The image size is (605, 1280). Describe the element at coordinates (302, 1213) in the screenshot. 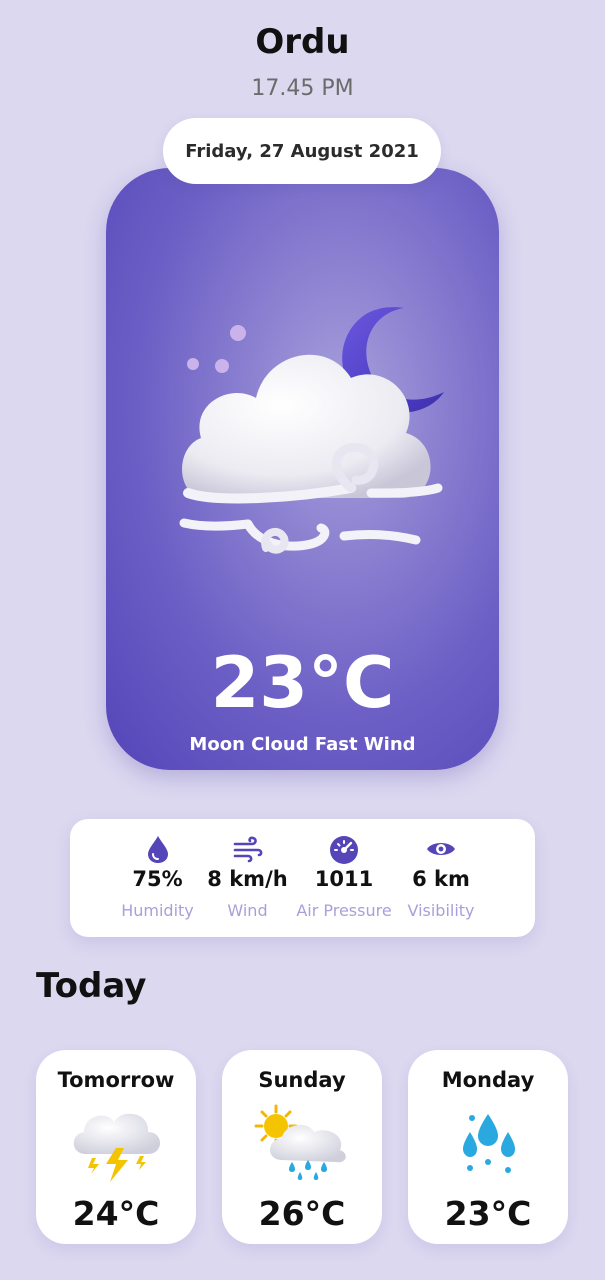

I see `forecast-temperature: 26°C` at that location.